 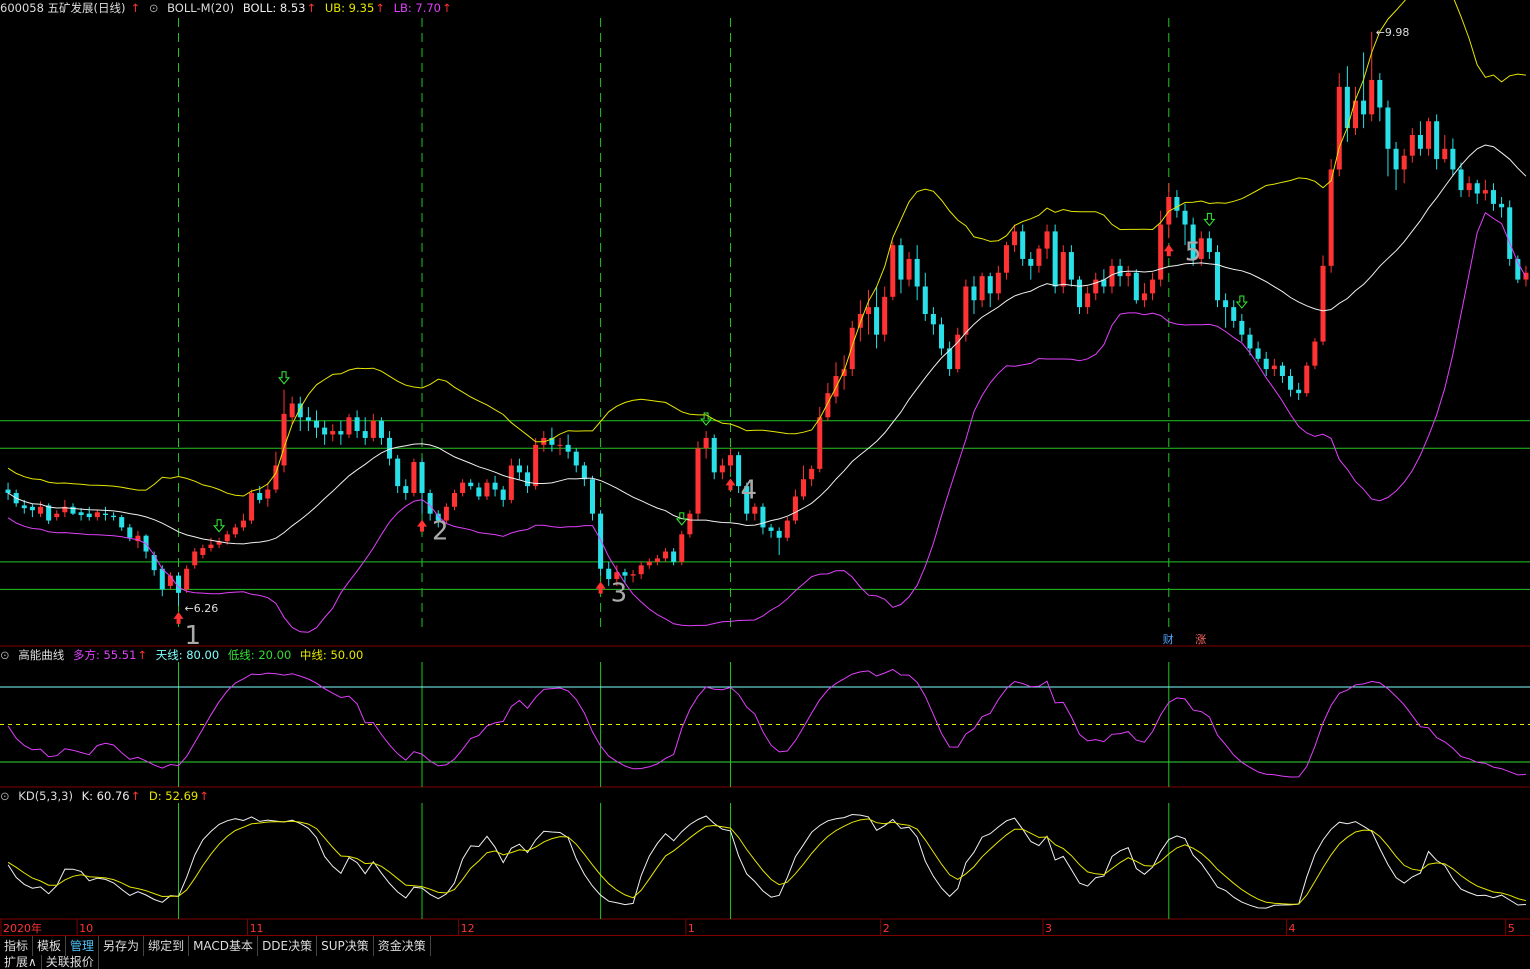 I want to click on energy-tianxian-value: 天线: 80.00, so click(x=187, y=655).